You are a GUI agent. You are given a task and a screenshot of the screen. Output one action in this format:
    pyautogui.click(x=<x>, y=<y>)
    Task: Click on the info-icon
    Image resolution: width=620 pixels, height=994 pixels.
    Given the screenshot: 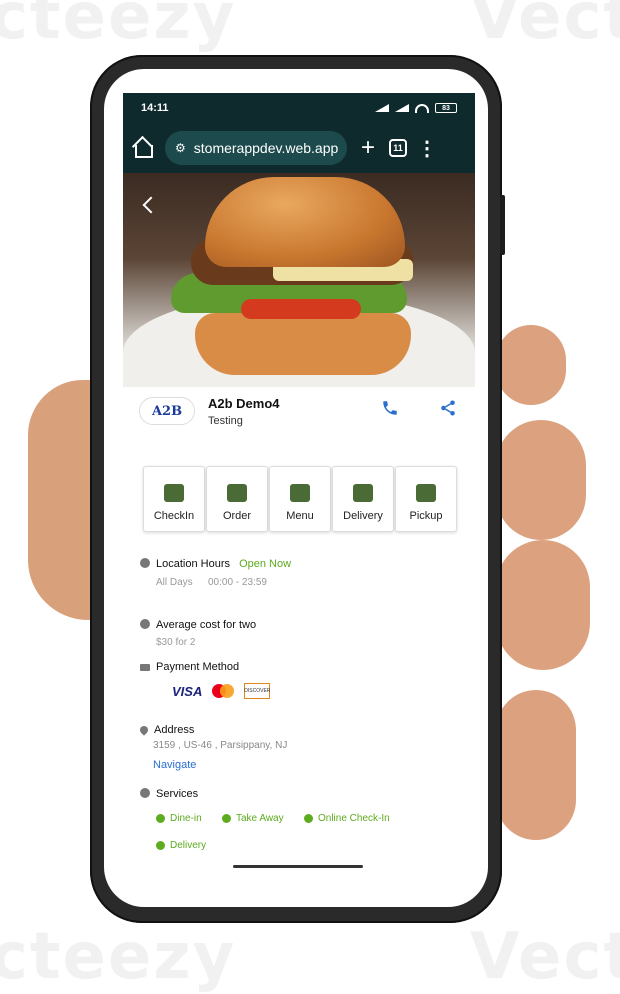 What is the action you would take?
    pyautogui.click(x=145, y=793)
    